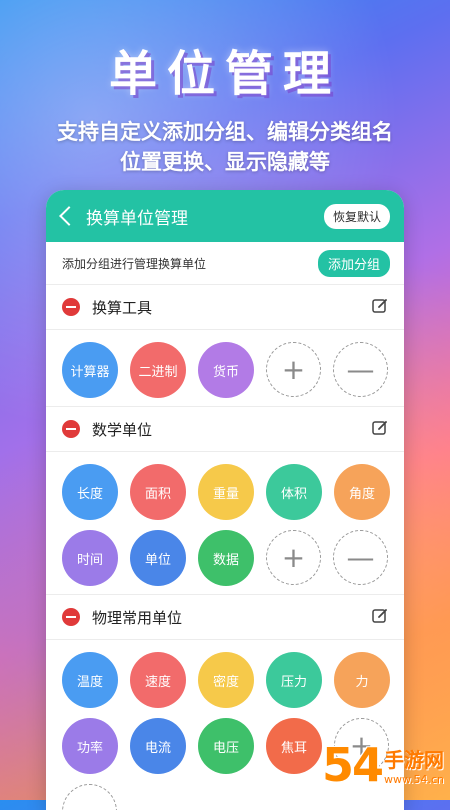 The image size is (450, 810). I want to click on unit-bubble: 数据, so click(226, 558).